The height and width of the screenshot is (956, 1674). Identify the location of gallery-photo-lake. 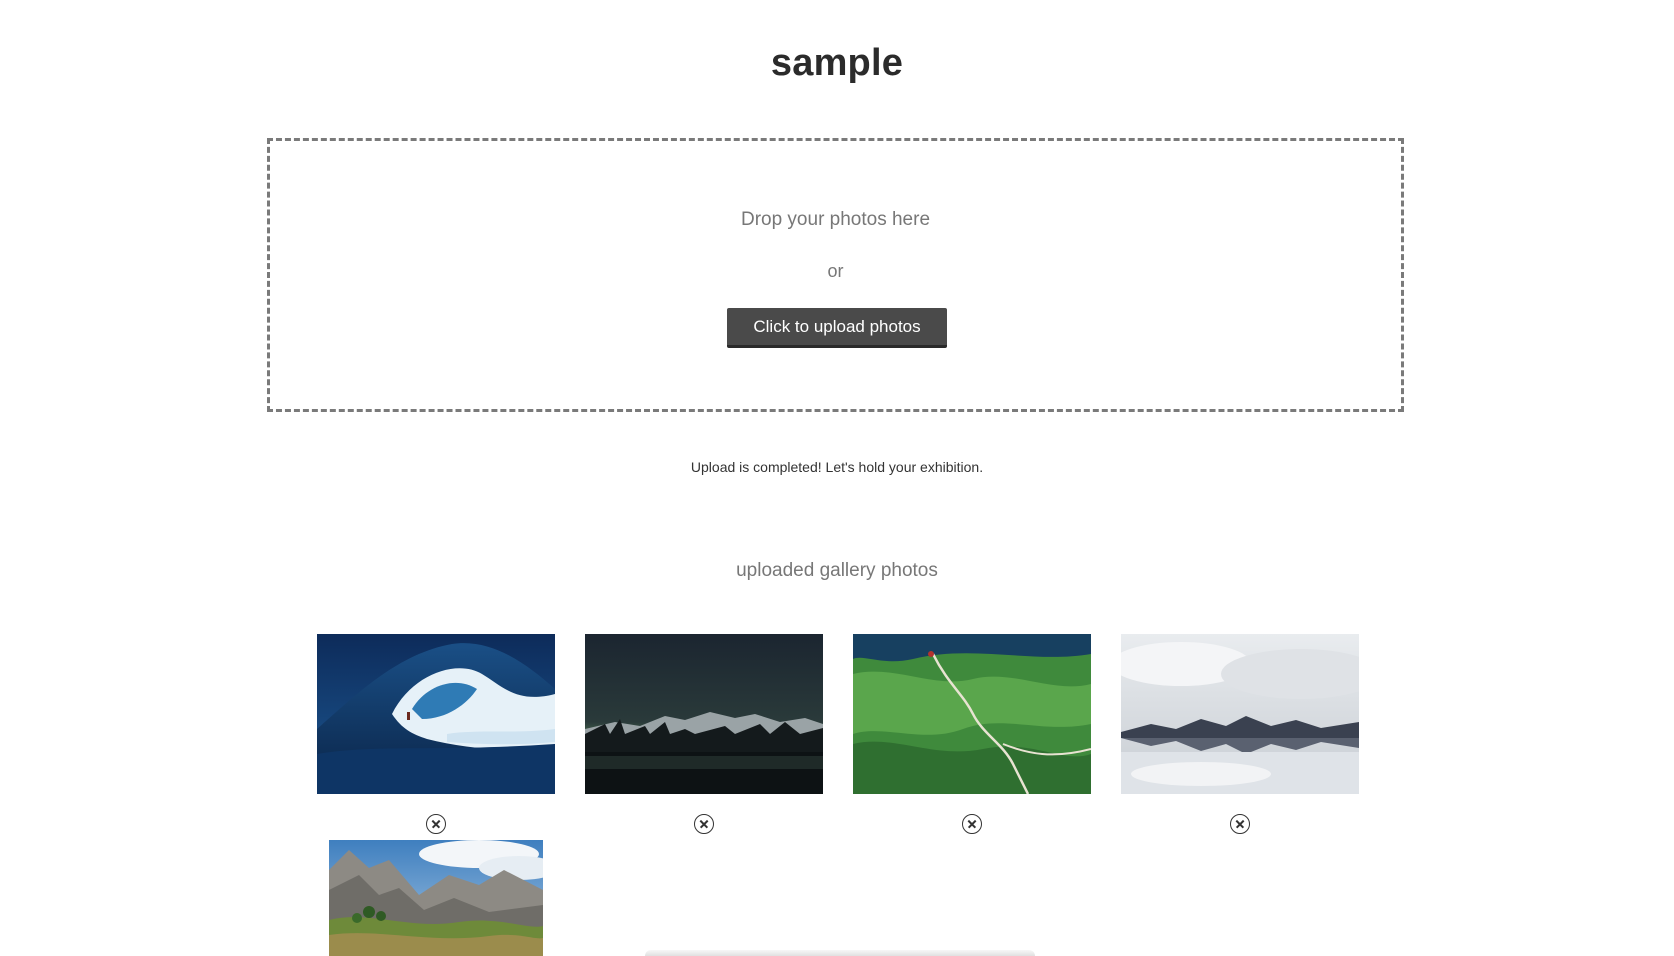
(1240, 714).